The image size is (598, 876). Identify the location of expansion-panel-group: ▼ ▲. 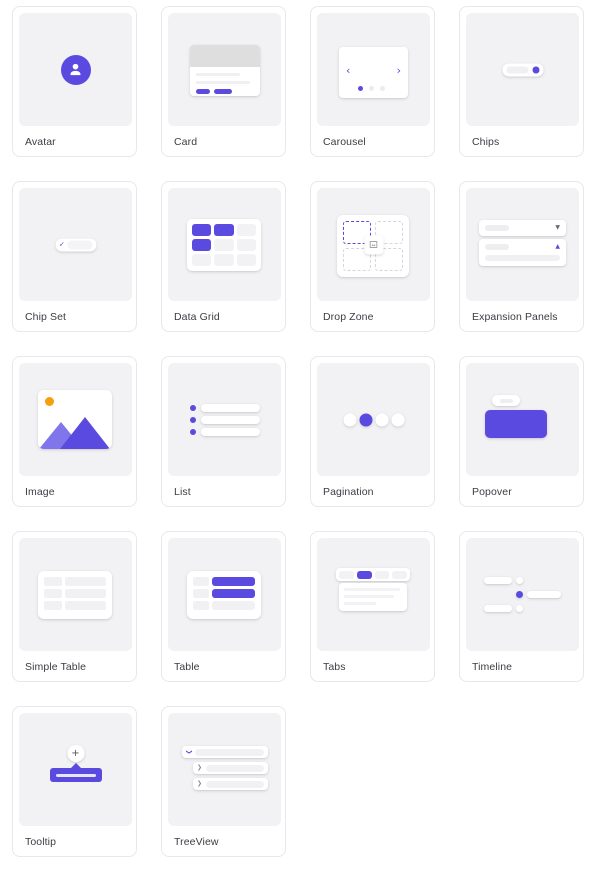
(522, 243).